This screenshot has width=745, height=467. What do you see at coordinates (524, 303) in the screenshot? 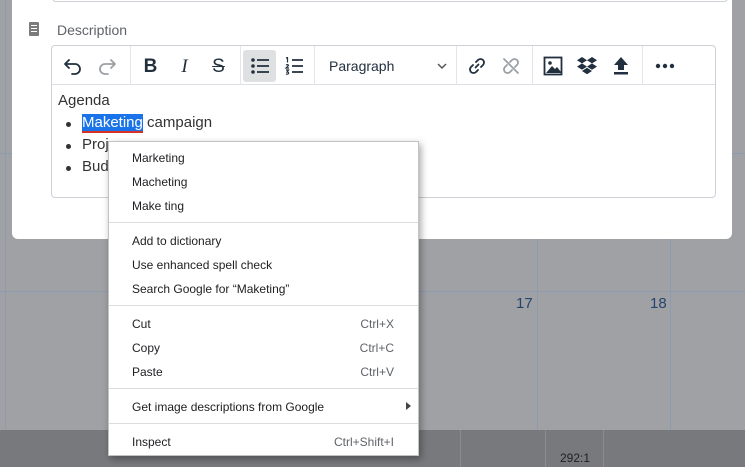
I see `calendar-day-number: 17` at bounding box center [524, 303].